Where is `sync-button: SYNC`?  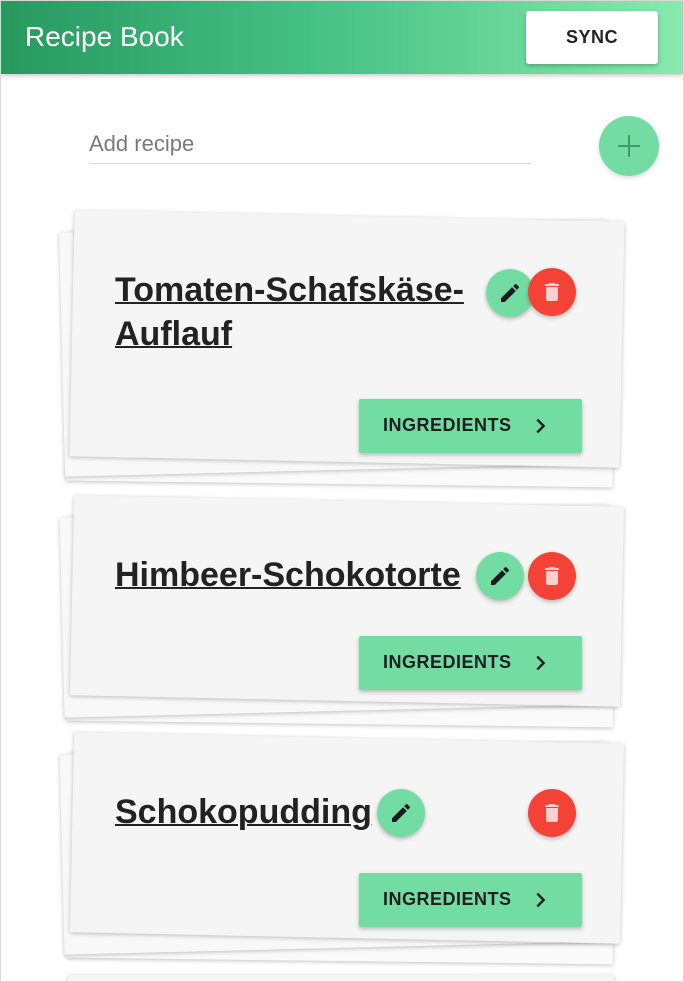
sync-button: SYNC is located at coordinates (592, 37).